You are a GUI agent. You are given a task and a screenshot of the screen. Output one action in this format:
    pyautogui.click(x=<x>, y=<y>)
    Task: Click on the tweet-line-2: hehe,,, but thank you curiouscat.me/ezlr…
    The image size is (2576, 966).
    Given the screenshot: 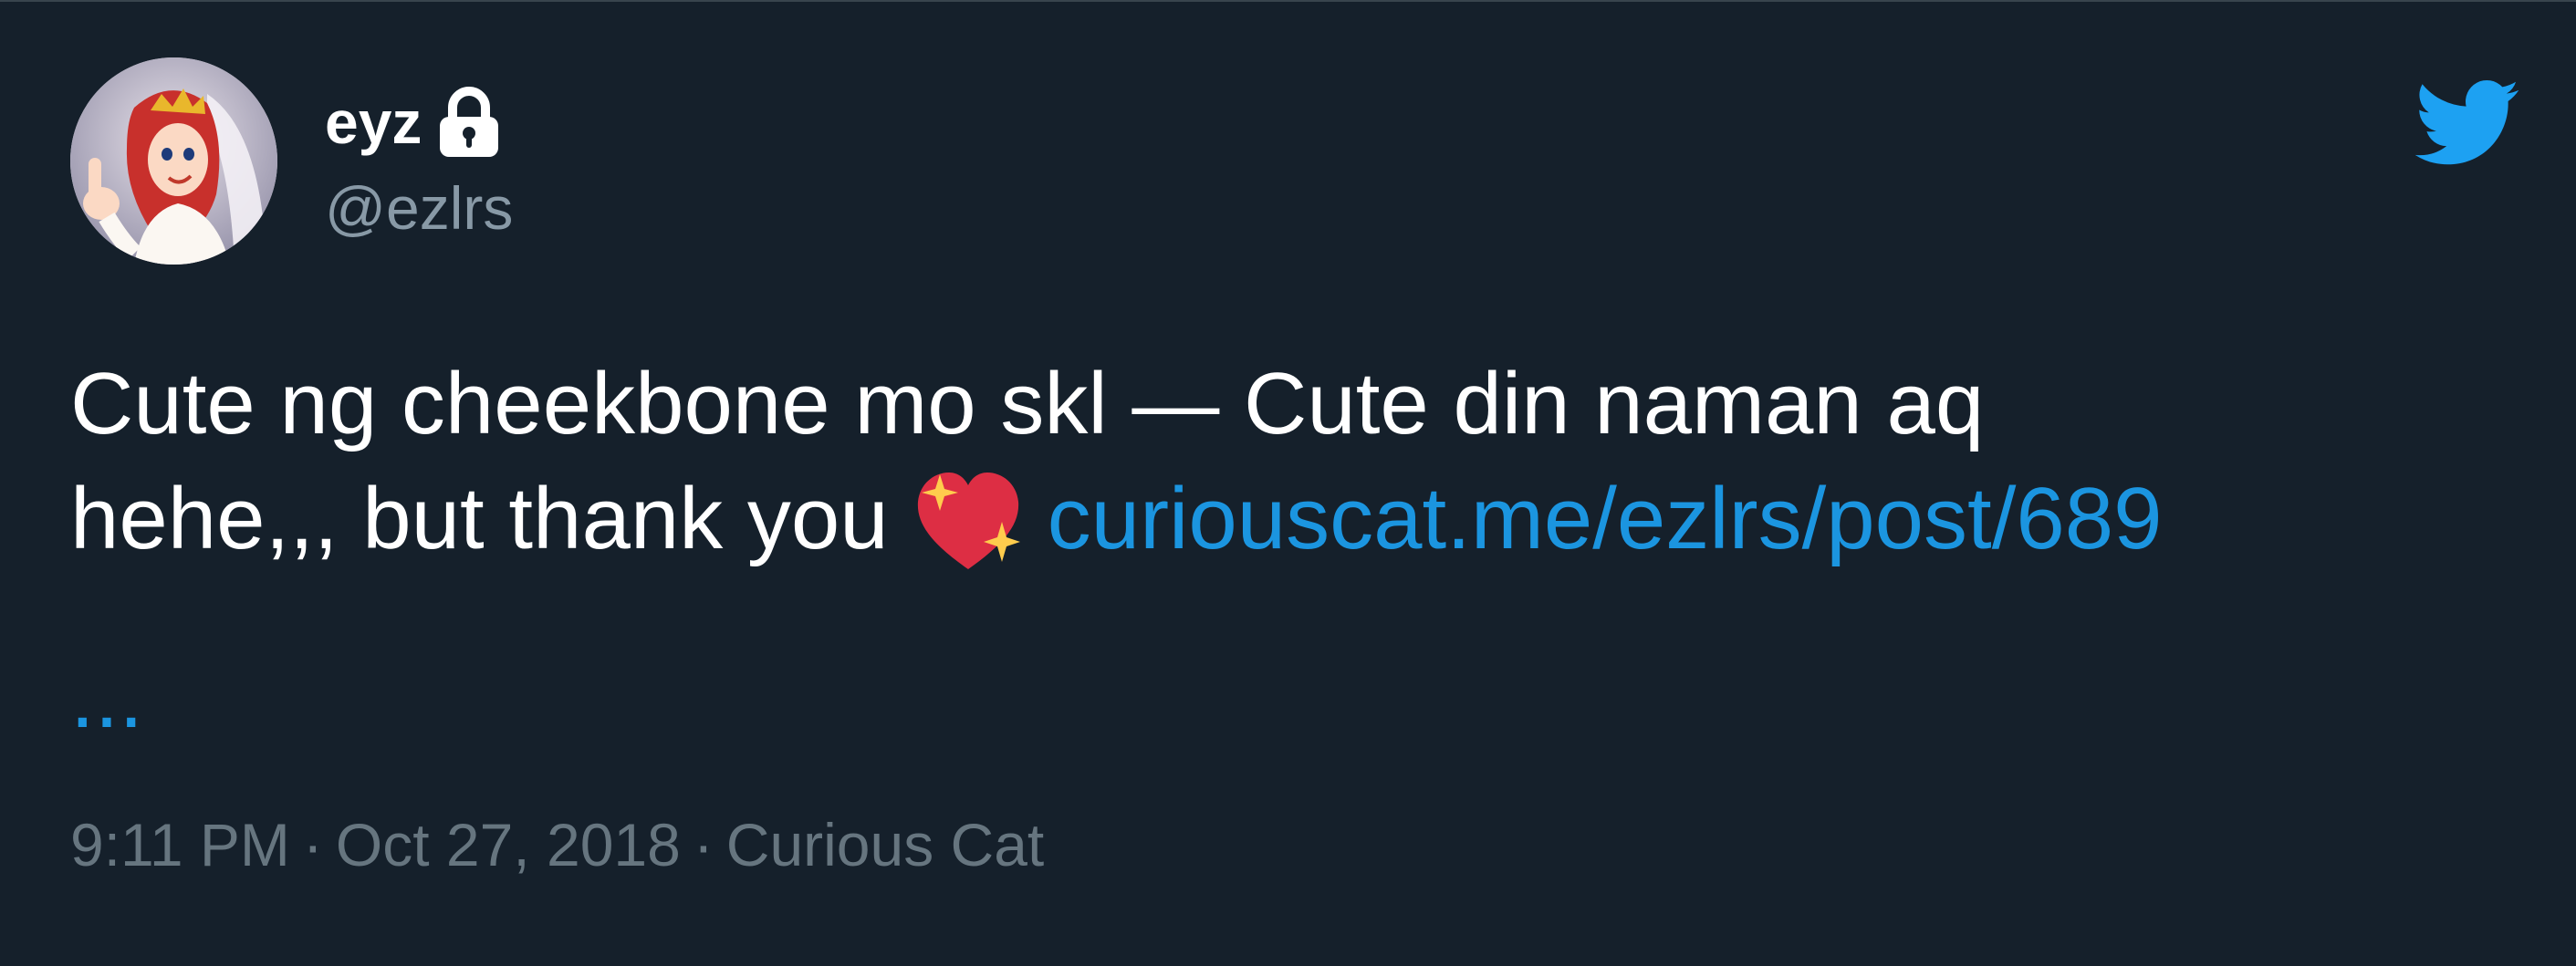 What is the action you would take?
    pyautogui.click(x=1284, y=519)
    